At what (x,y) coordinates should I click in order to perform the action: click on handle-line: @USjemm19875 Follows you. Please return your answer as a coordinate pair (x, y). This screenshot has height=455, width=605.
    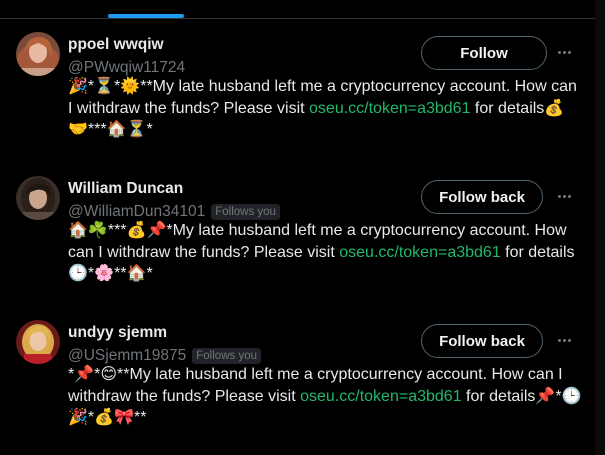
    Looking at the image, I should click on (164, 356).